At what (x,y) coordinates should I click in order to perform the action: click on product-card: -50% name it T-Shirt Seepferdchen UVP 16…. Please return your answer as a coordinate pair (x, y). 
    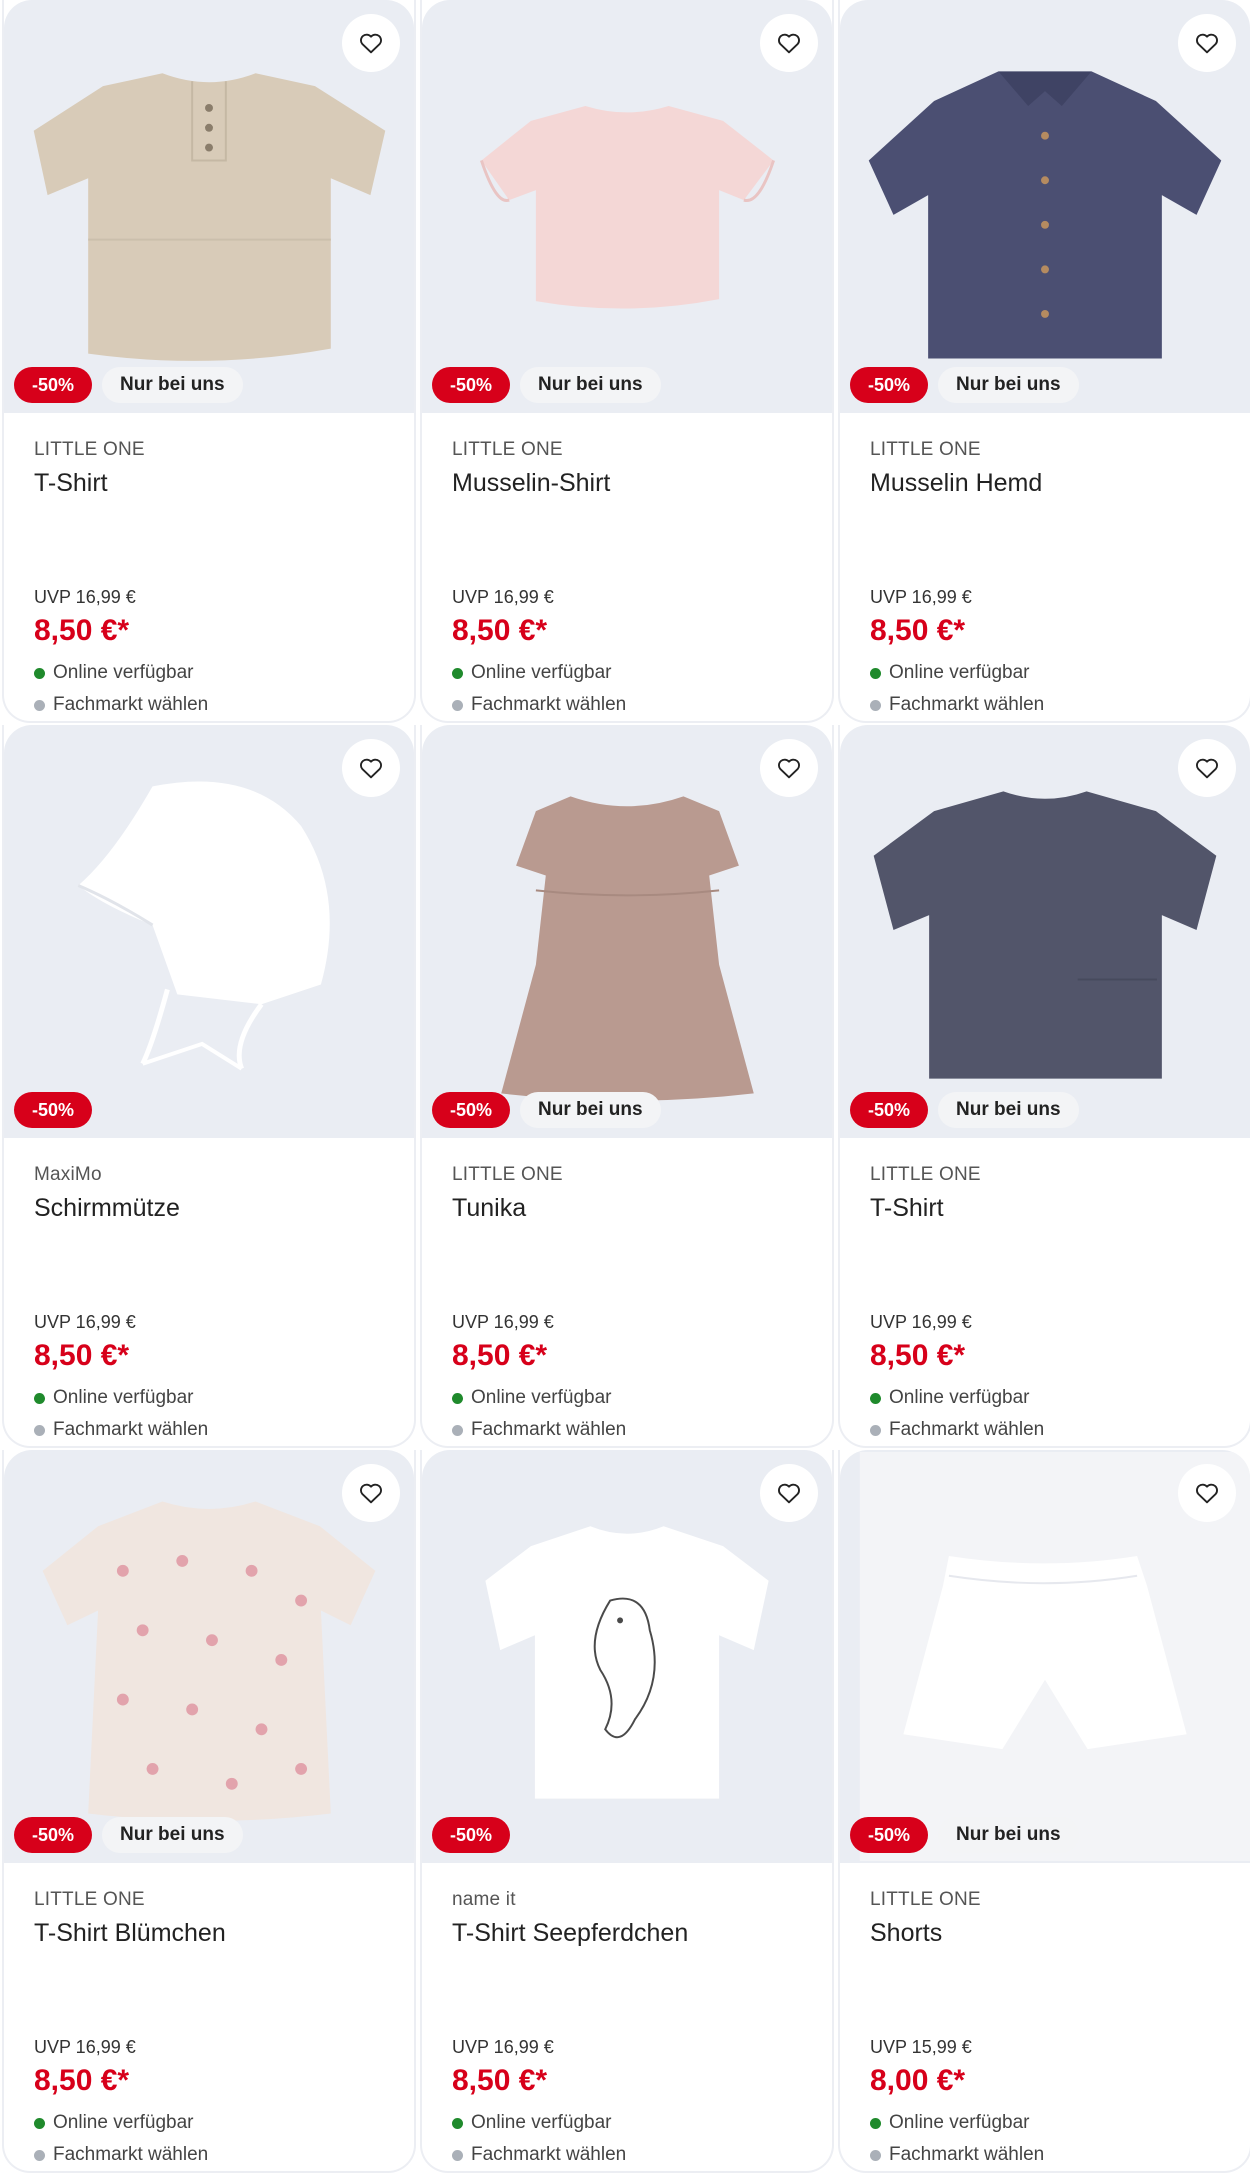
    Looking at the image, I should click on (627, 1811).